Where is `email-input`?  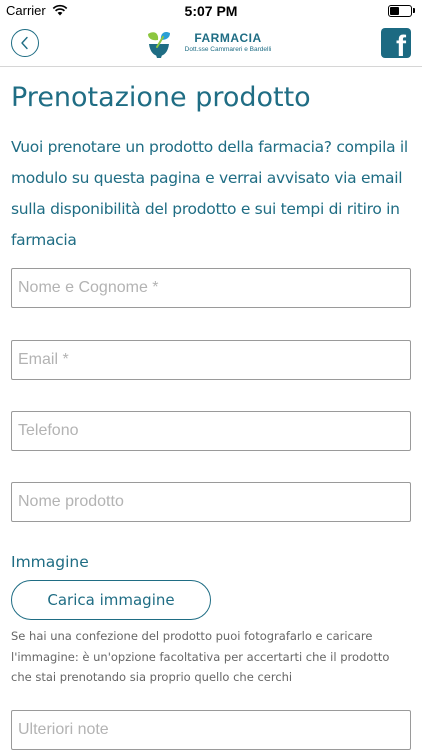 email-input is located at coordinates (211, 360).